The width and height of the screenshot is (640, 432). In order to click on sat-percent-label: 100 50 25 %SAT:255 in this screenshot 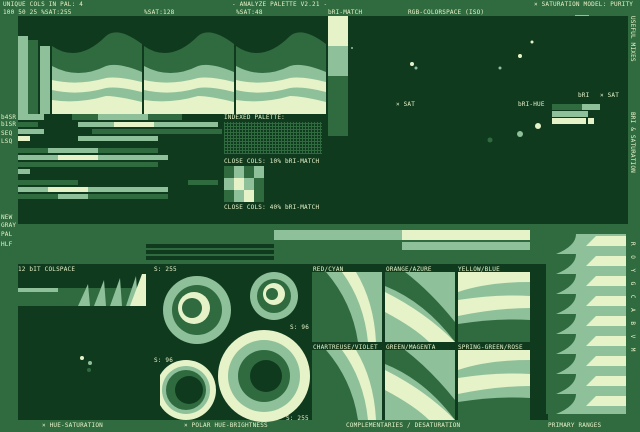, I will do `click(37, 12)`.